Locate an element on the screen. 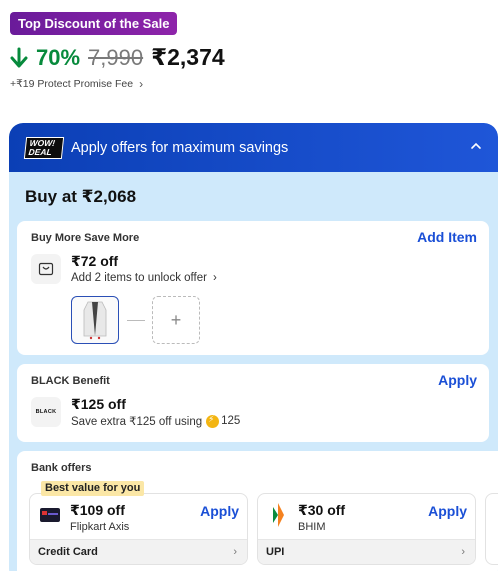 The image size is (498, 571). credit-card-icon is located at coordinates (50, 515).